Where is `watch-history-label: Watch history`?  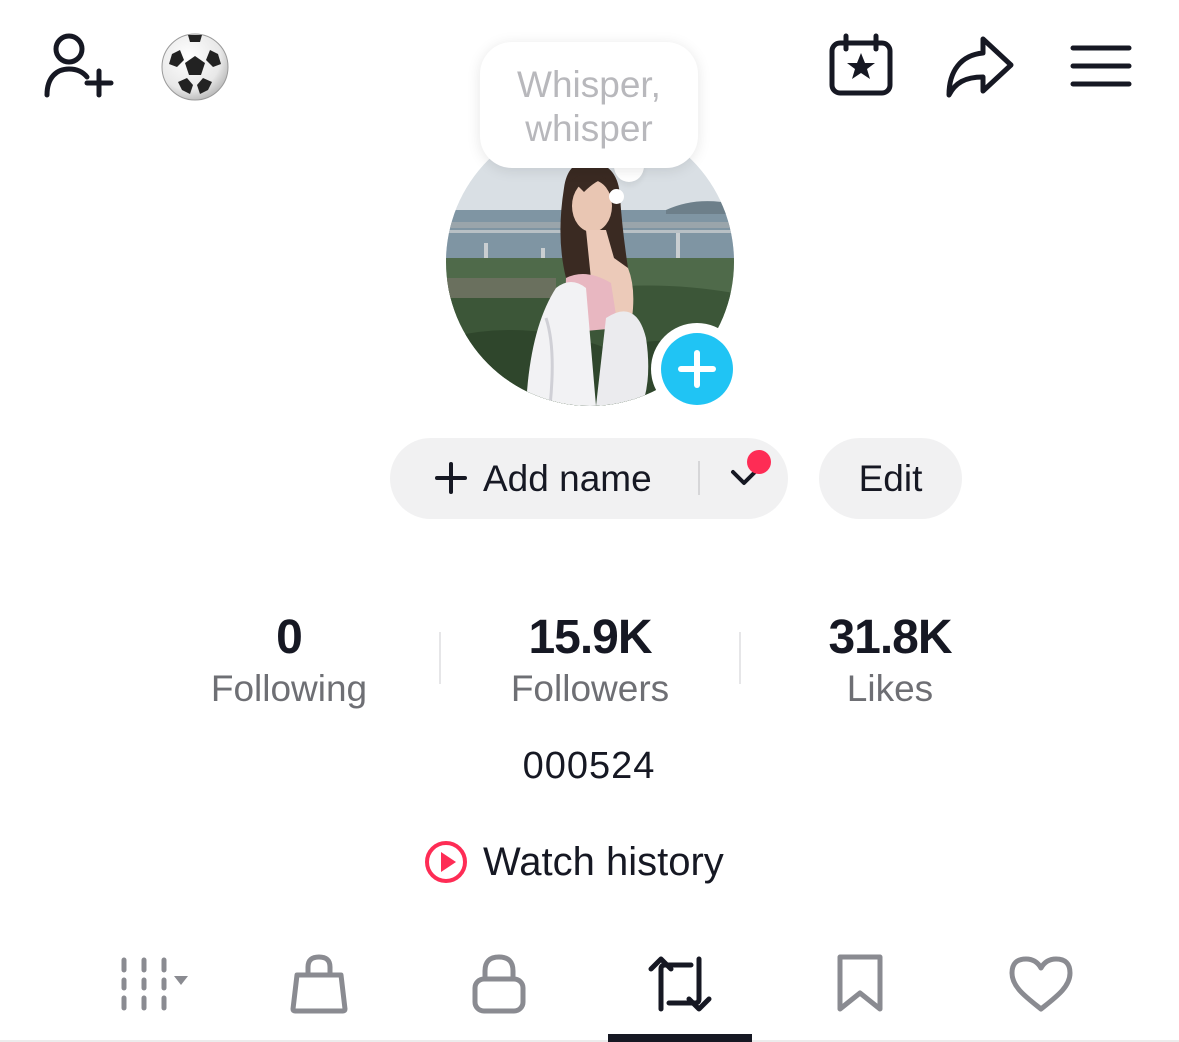
watch-history-label: Watch history is located at coordinates (603, 861).